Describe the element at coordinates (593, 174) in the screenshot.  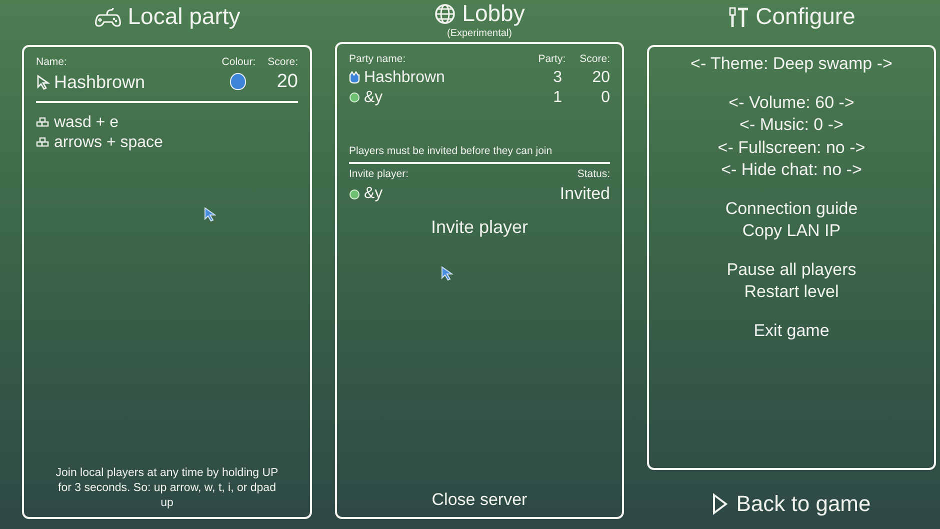
I see `column-header: Status:` at that location.